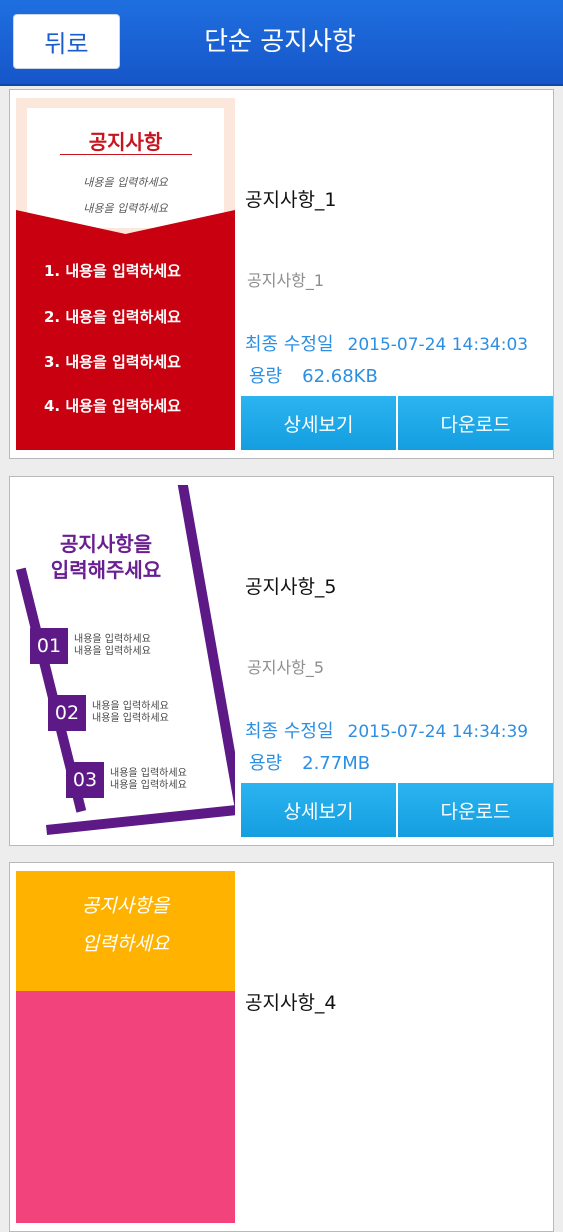 This screenshot has height=1232, width=563. I want to click on notice-thumbnail: 공지사항을 입력하세요, so click(125, 1047).